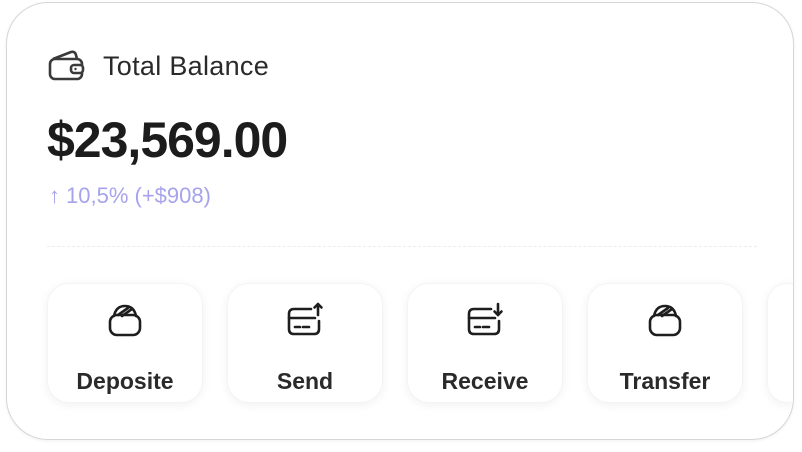 The width and height of the screenshot is (802, 452). What do you see at coordinates (125, 320) in the screenshot?
I see `deposit-icon` at bounding box center [125, 320].